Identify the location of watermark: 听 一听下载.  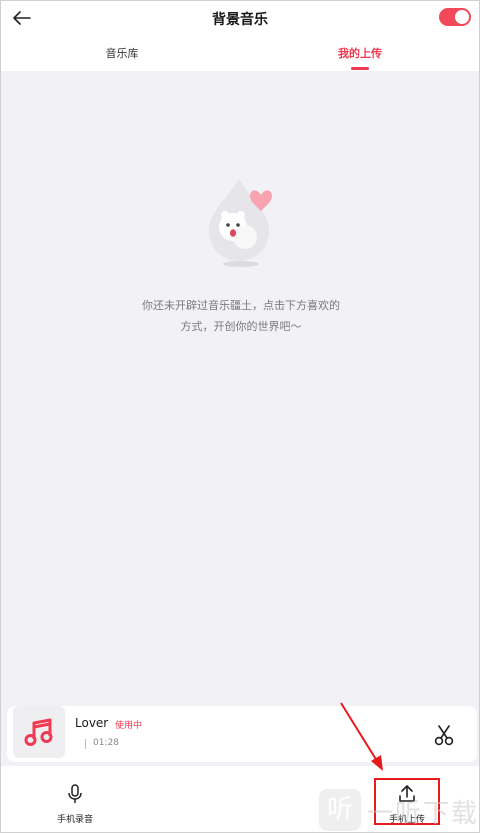
(399, 810).